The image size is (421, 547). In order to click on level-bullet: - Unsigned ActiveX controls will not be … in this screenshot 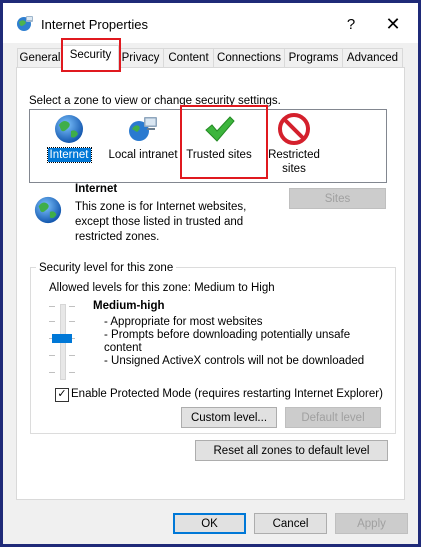, I will do `click(234, 361)`.